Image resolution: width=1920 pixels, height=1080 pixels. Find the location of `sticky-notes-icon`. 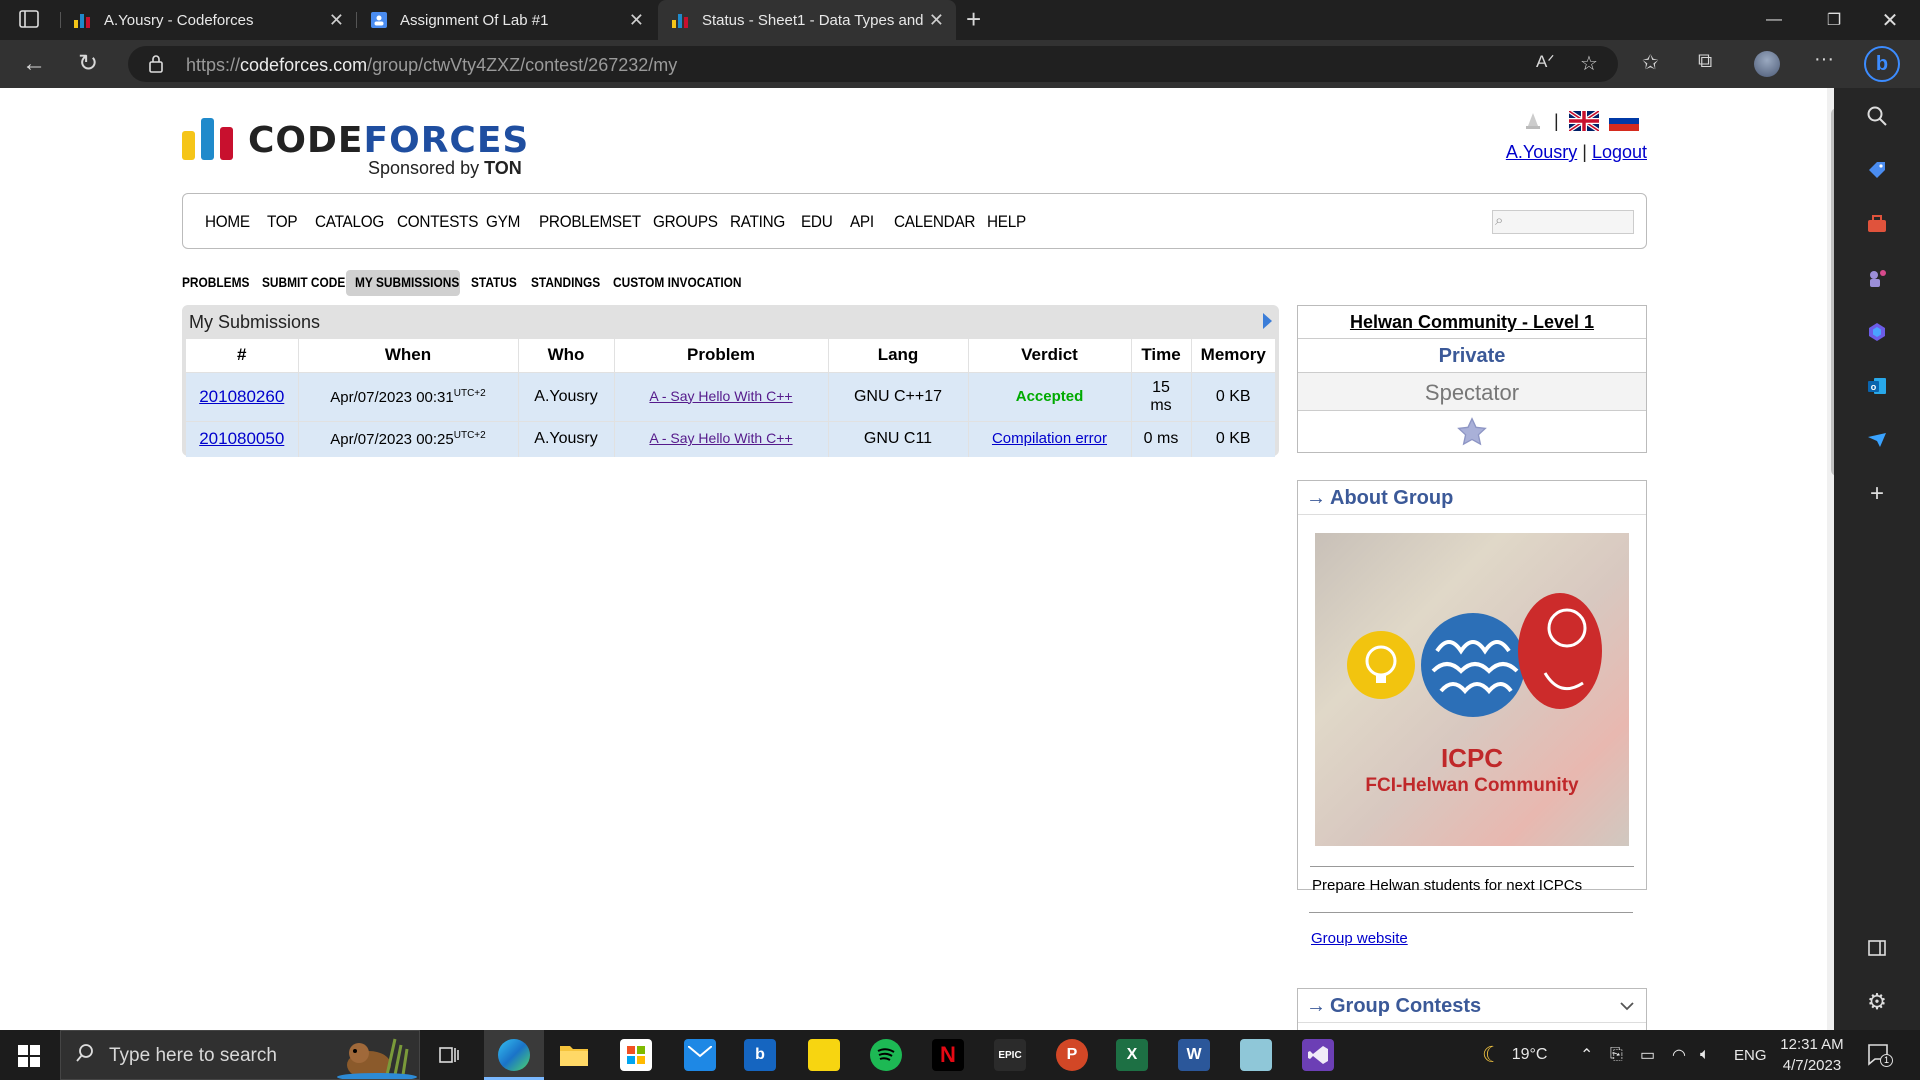

sticky-notes-icon is located at coordinates (824, 1055).